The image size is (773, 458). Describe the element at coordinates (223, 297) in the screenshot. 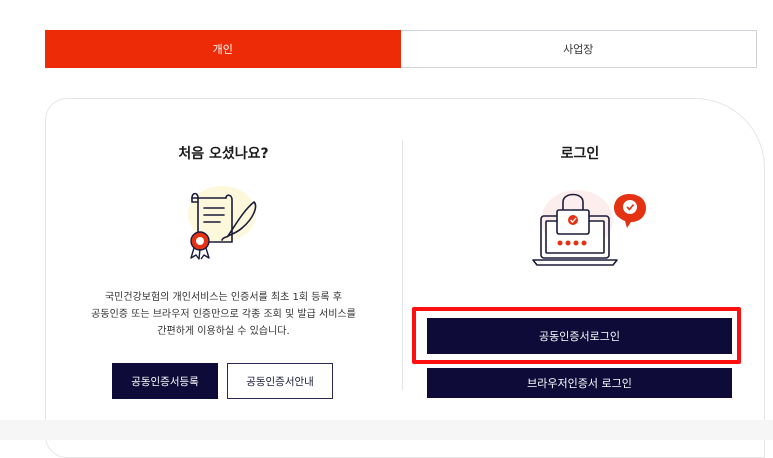

I see `description-line: 국민건강보험의 개인서비스는 인증서를 최초 1회 등록 후` at that location.